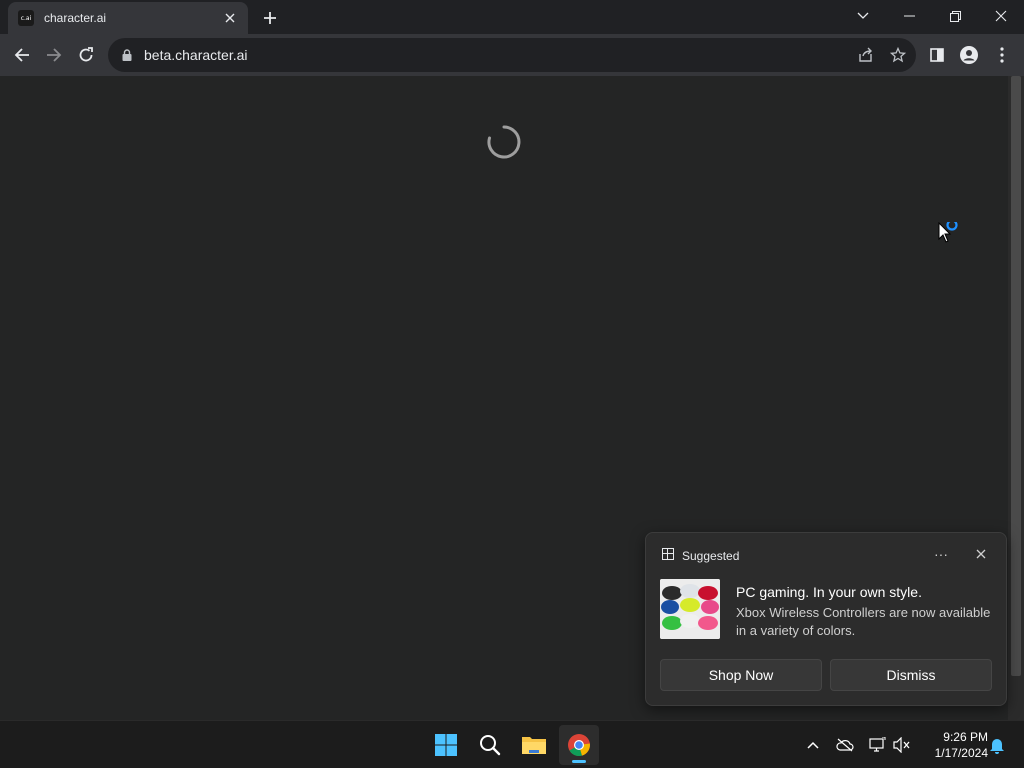  I want to click on tray-chevron-up-icon, so click(813, 745).